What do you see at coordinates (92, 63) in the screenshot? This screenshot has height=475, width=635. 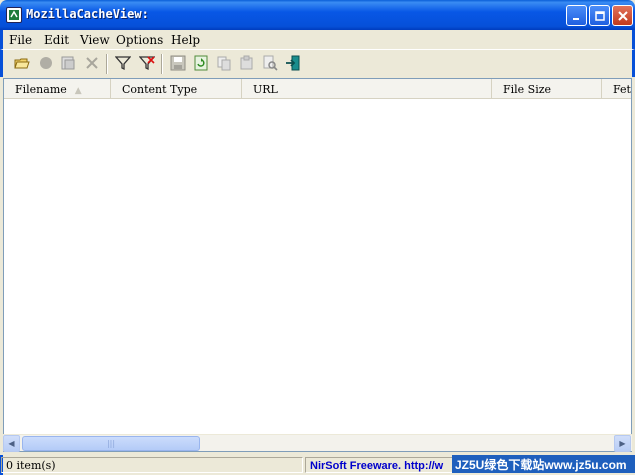 I see `delete-icon` at bounding box center [92, 63].